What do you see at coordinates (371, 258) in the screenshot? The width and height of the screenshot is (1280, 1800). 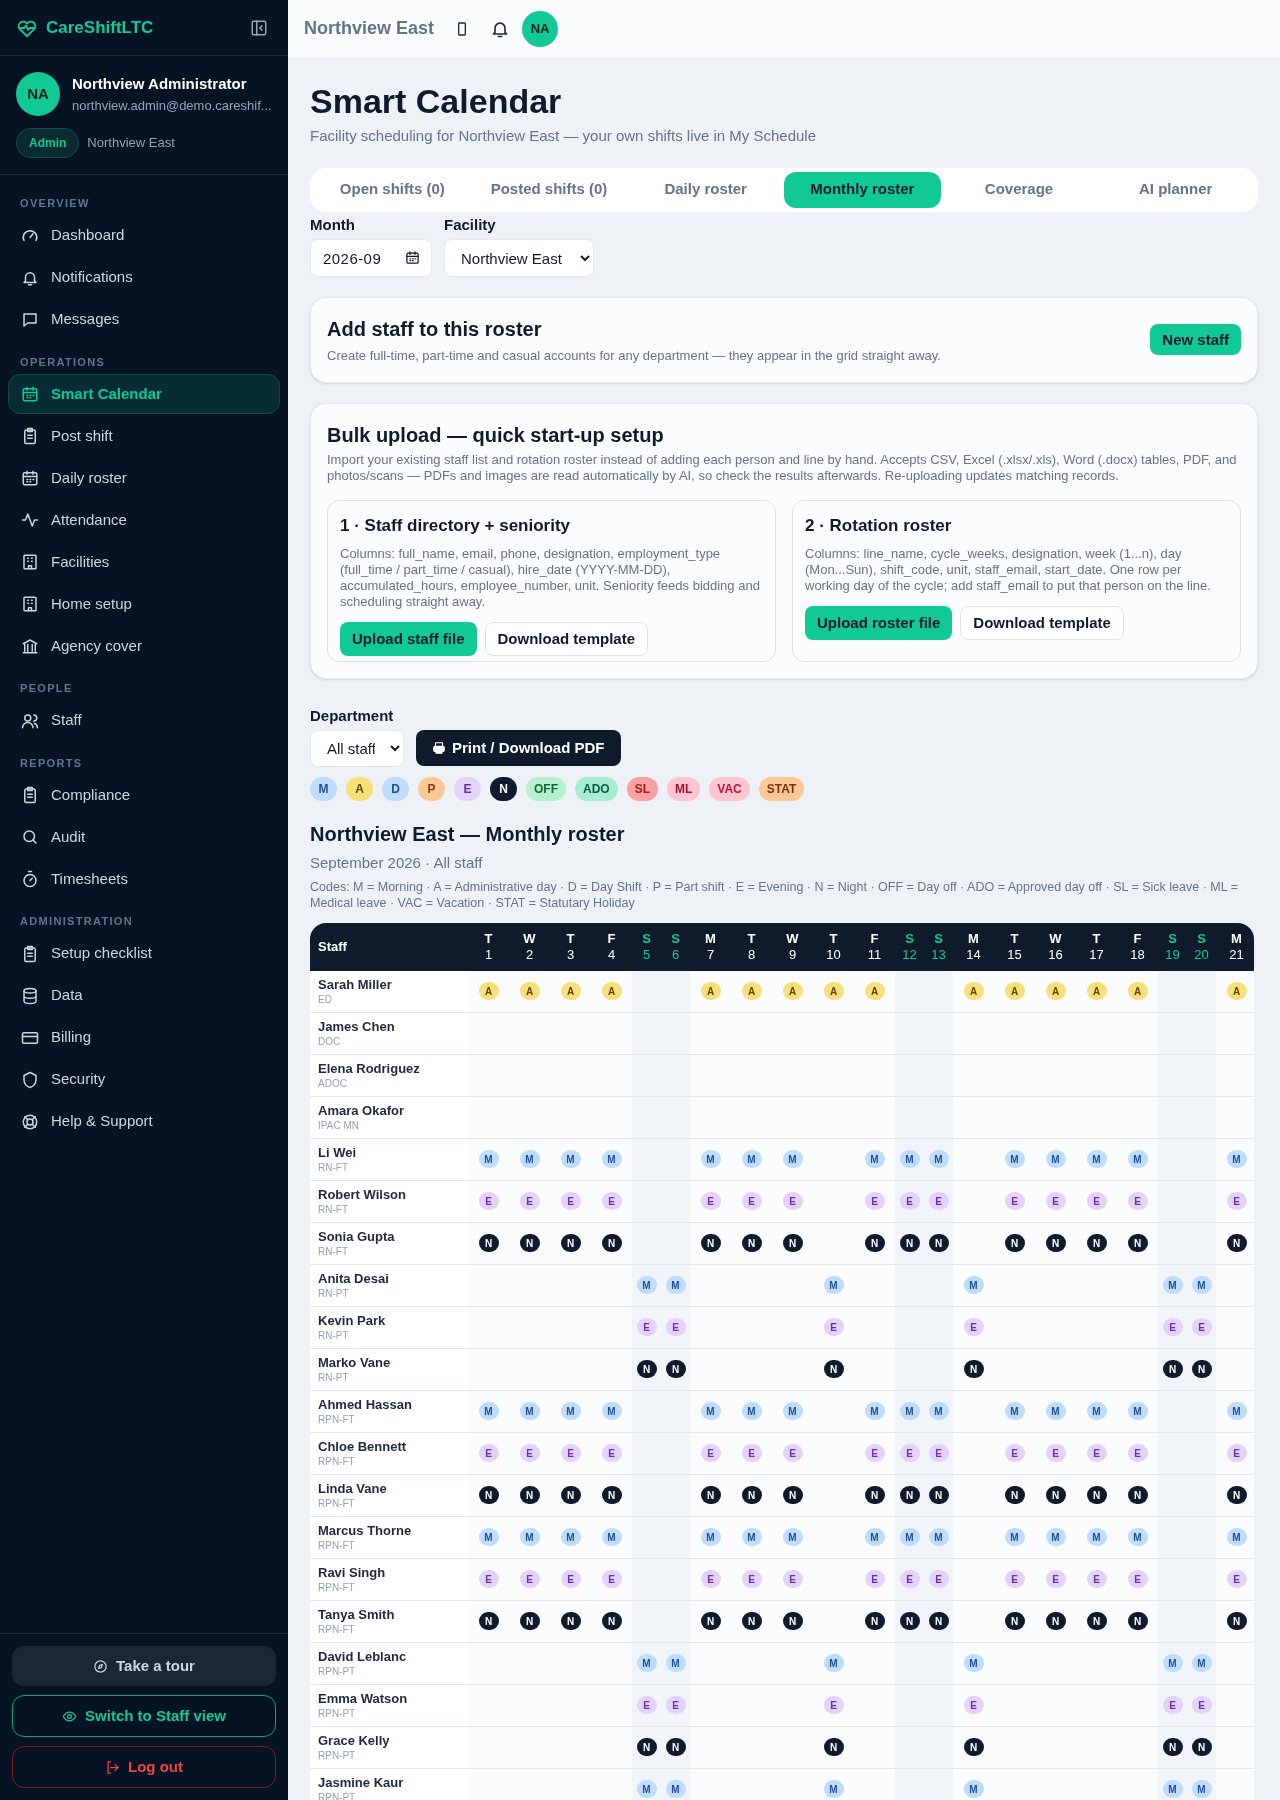 I see `month-field: 2026-09` at bounding box center [371, 258].